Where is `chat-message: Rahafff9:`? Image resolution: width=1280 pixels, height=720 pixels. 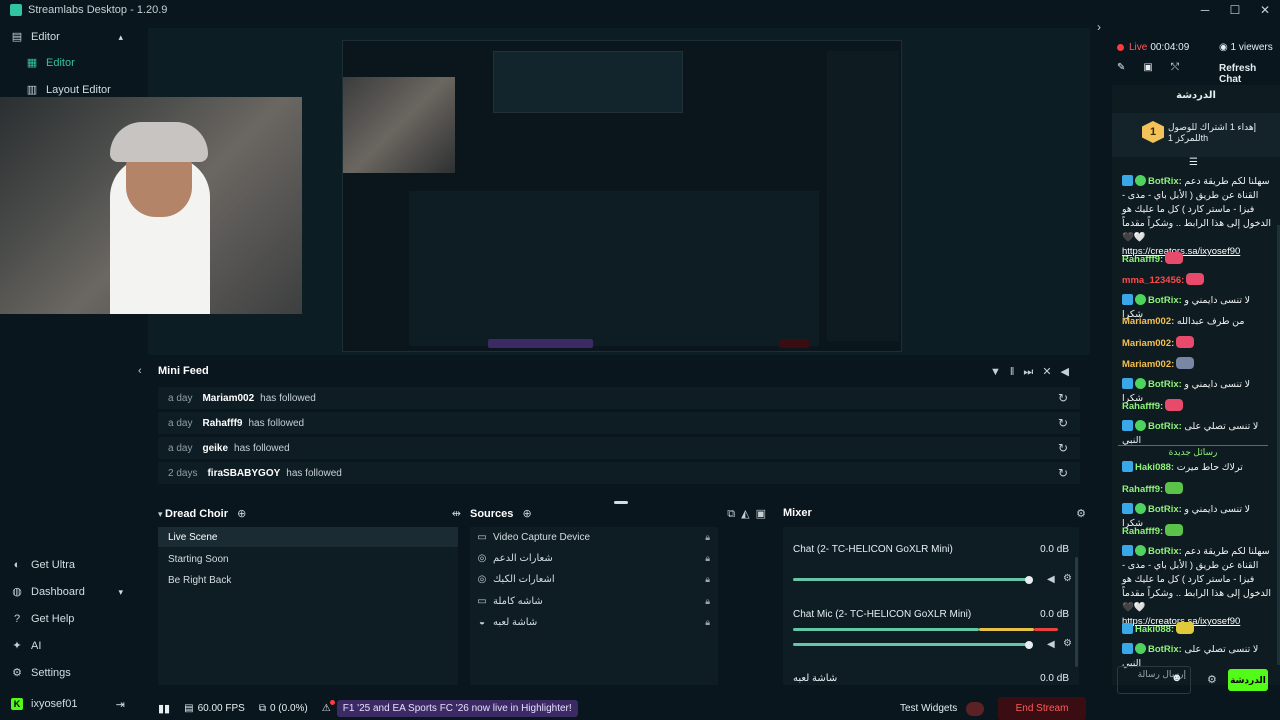
chat-message: Rahafff9: is located at coordinates (1197, 531).